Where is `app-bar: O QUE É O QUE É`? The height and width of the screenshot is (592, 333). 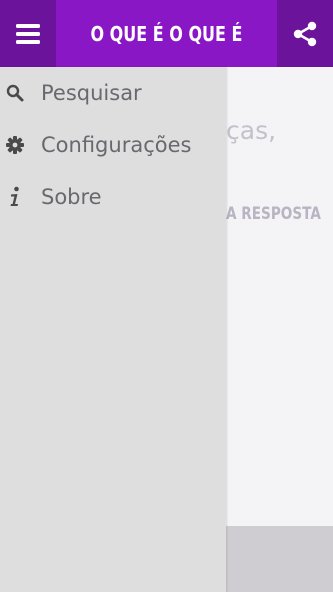
app-bar: O QUE É O QUE É is located at coordinates (166, 33).